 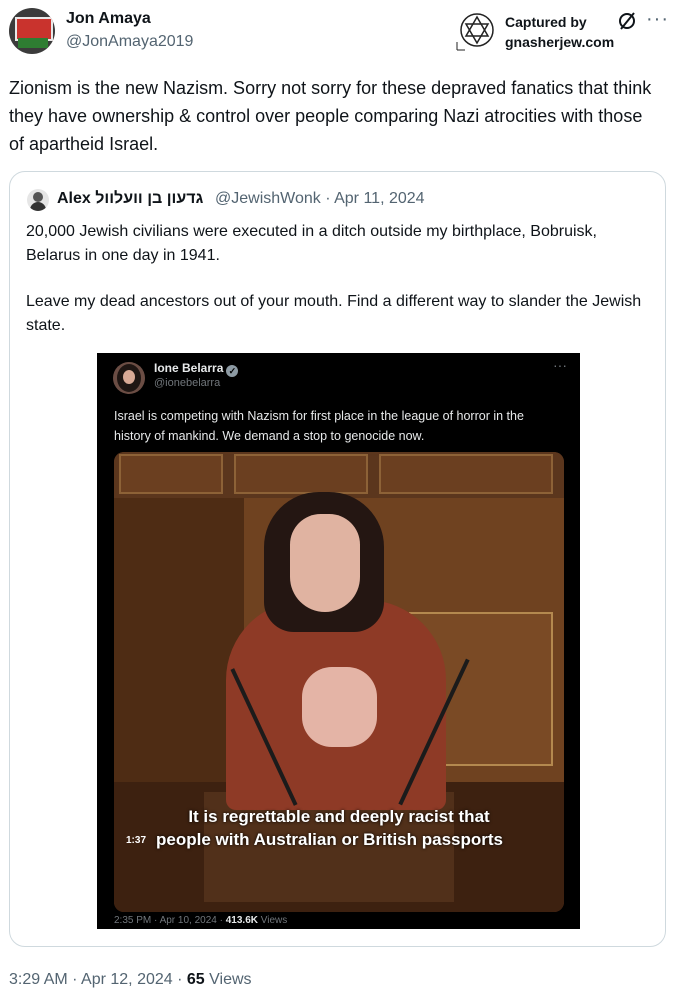 I want to click on embedded-footer: 2:35 PM · Apr 10, 2024 · 413.6K Views, so click(x=201, y=920).